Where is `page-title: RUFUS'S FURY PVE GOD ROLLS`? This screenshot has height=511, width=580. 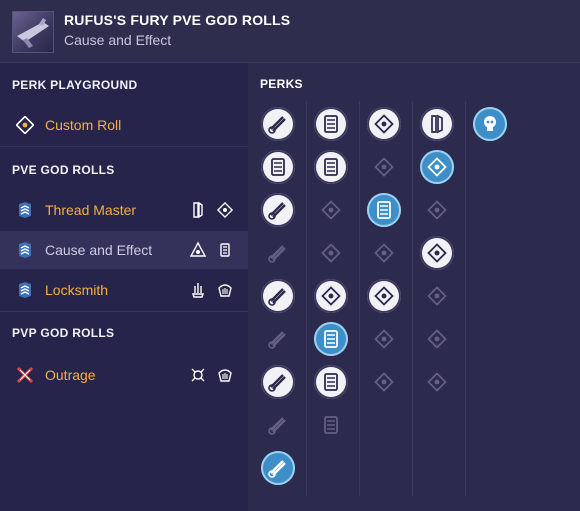
page-title: RUFUS'S FURY PVE GOD ROLLS is located at coordinates (177, 20).